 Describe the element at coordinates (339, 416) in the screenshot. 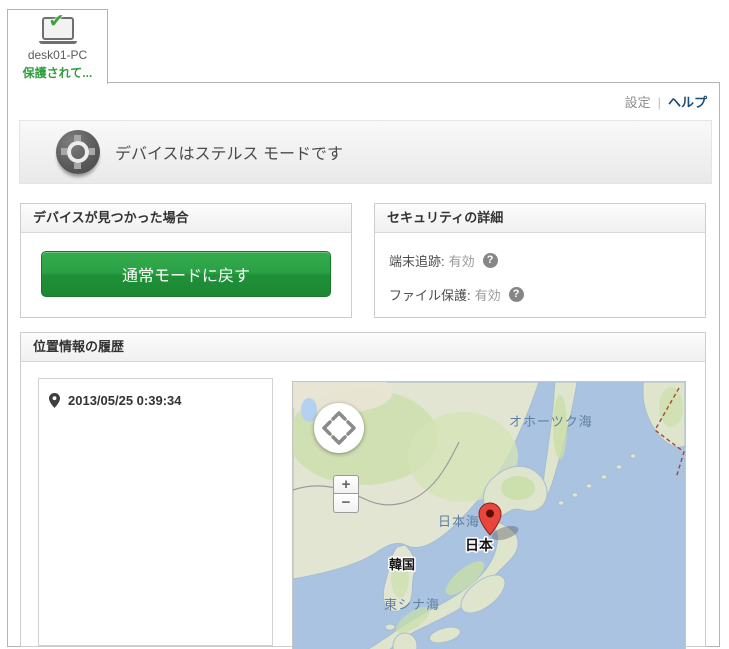

I see `pan-up-icon` at that location.